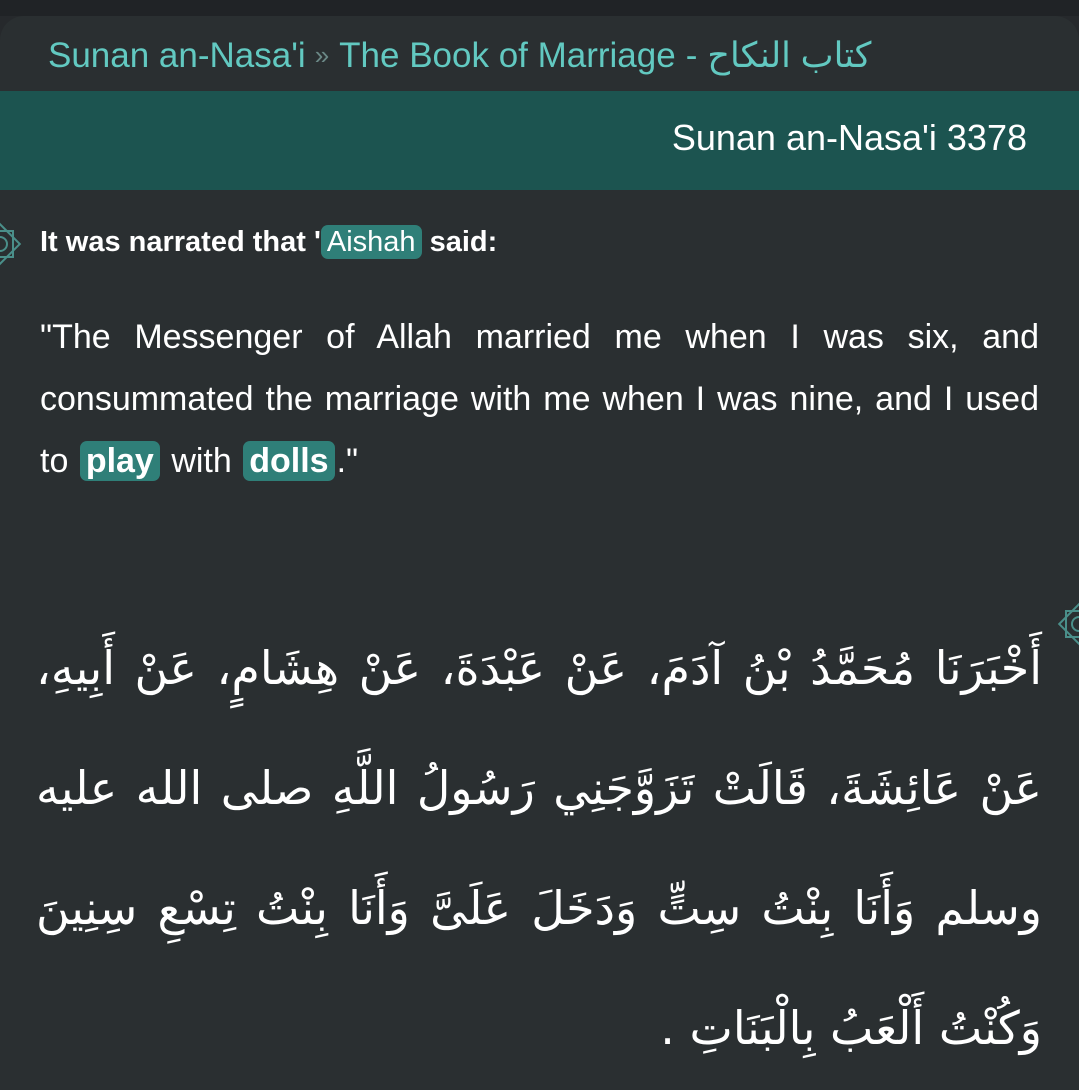 This screenshot has height=1090, width=1079. What do you see at coordinates (347, 461) in the screenshot?
I see `english-text-part3: ."` at bounding box center [347, 461].